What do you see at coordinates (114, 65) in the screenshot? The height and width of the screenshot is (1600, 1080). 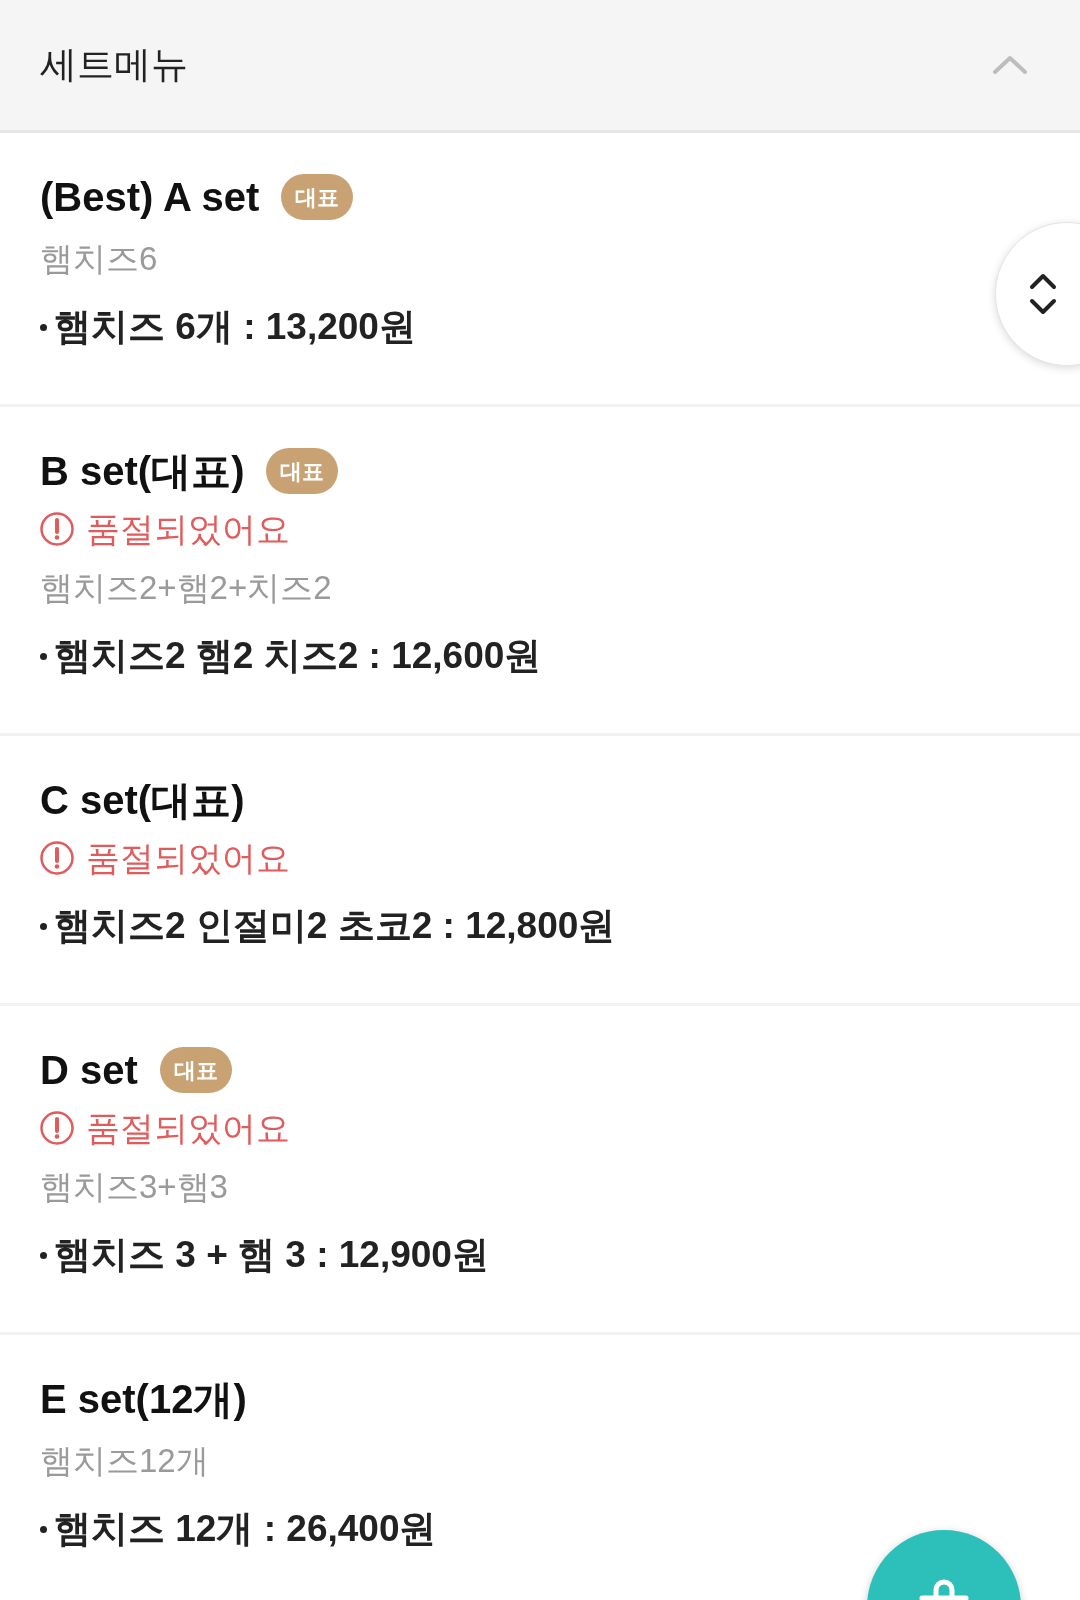 I see `section-title: 세트메뉴` at bounding box center [114, 65].